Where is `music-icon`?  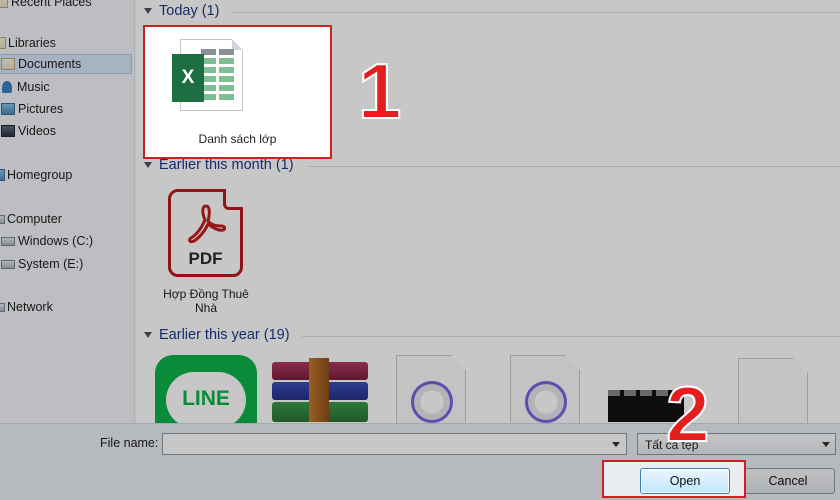 music-icon is located at coordinates (7, 87).